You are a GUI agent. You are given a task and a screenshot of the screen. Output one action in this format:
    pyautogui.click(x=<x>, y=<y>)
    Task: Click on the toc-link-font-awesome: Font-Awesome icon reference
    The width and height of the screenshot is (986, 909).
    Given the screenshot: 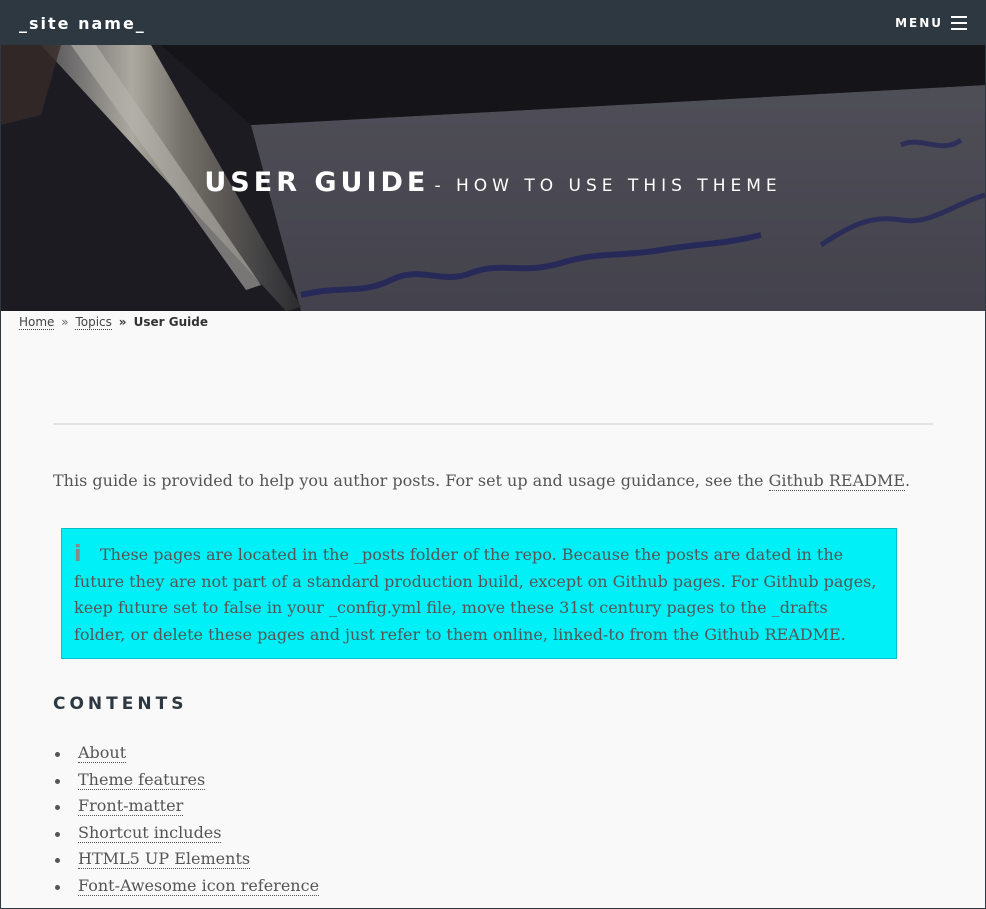 What is the action you would take?
    pyautogui.click(x=199, y=885)
    